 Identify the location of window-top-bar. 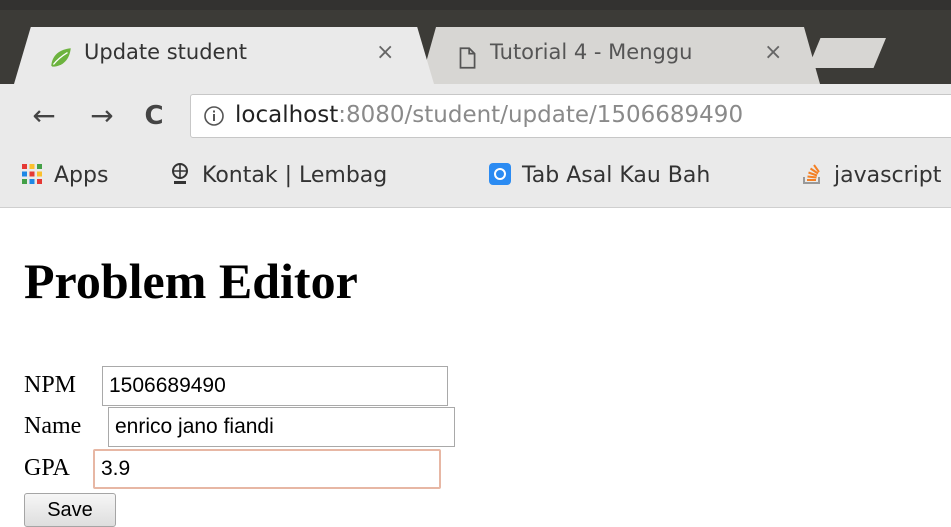
(475, 5).